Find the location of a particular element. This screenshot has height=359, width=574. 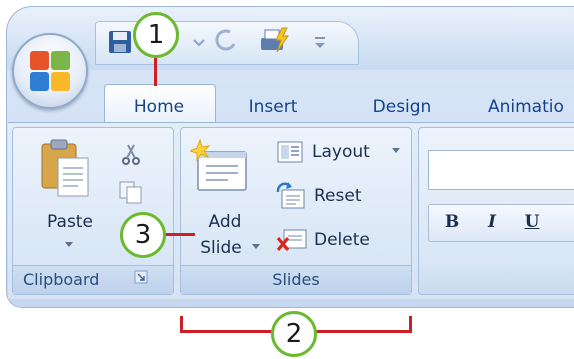

quick-print-icon is located at coordinates (275, 41).